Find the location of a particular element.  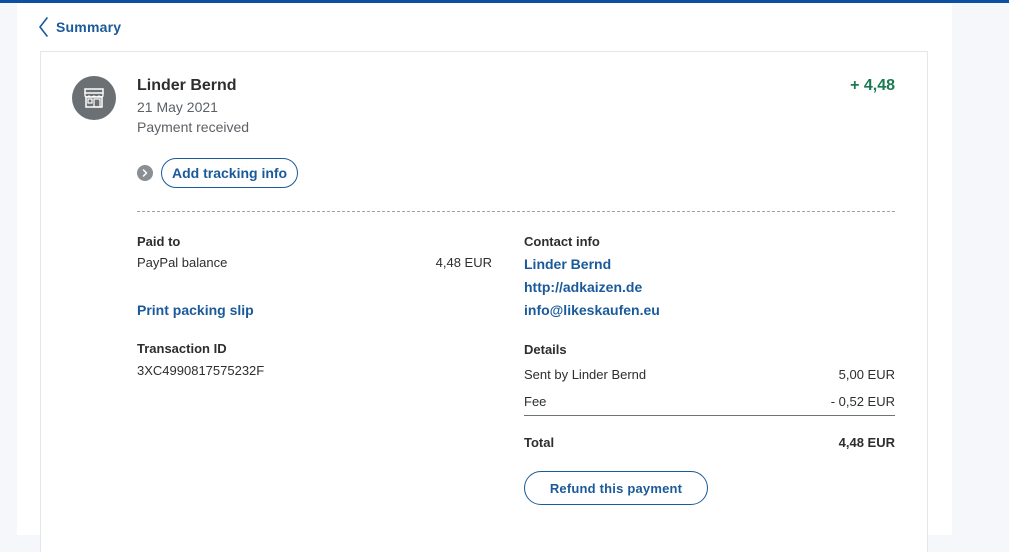

contact-website-link: http://adkaizen.de is located at coordinates (583, 287).